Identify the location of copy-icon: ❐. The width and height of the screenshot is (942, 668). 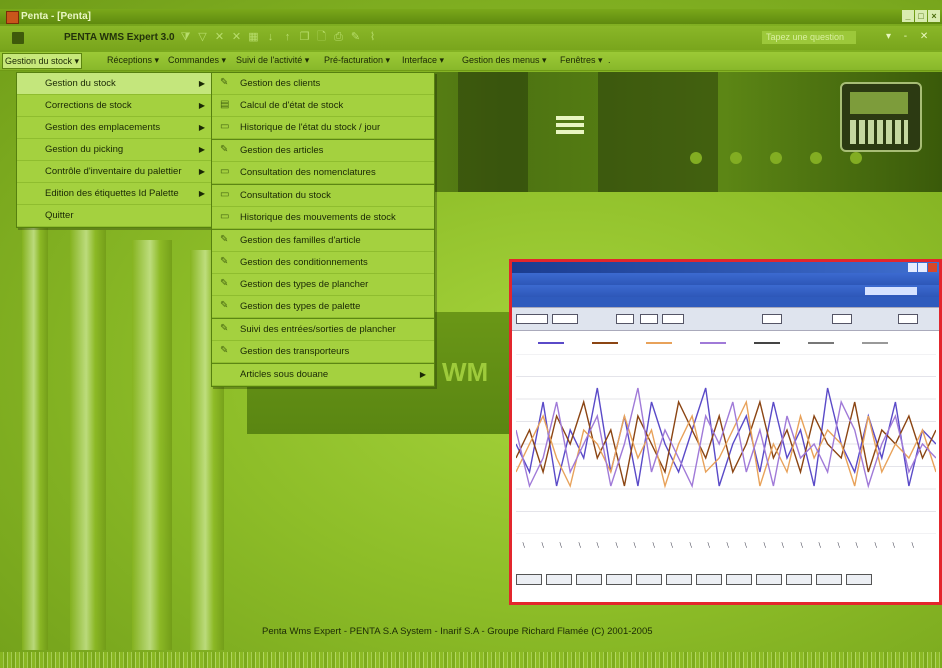
(304, 37).